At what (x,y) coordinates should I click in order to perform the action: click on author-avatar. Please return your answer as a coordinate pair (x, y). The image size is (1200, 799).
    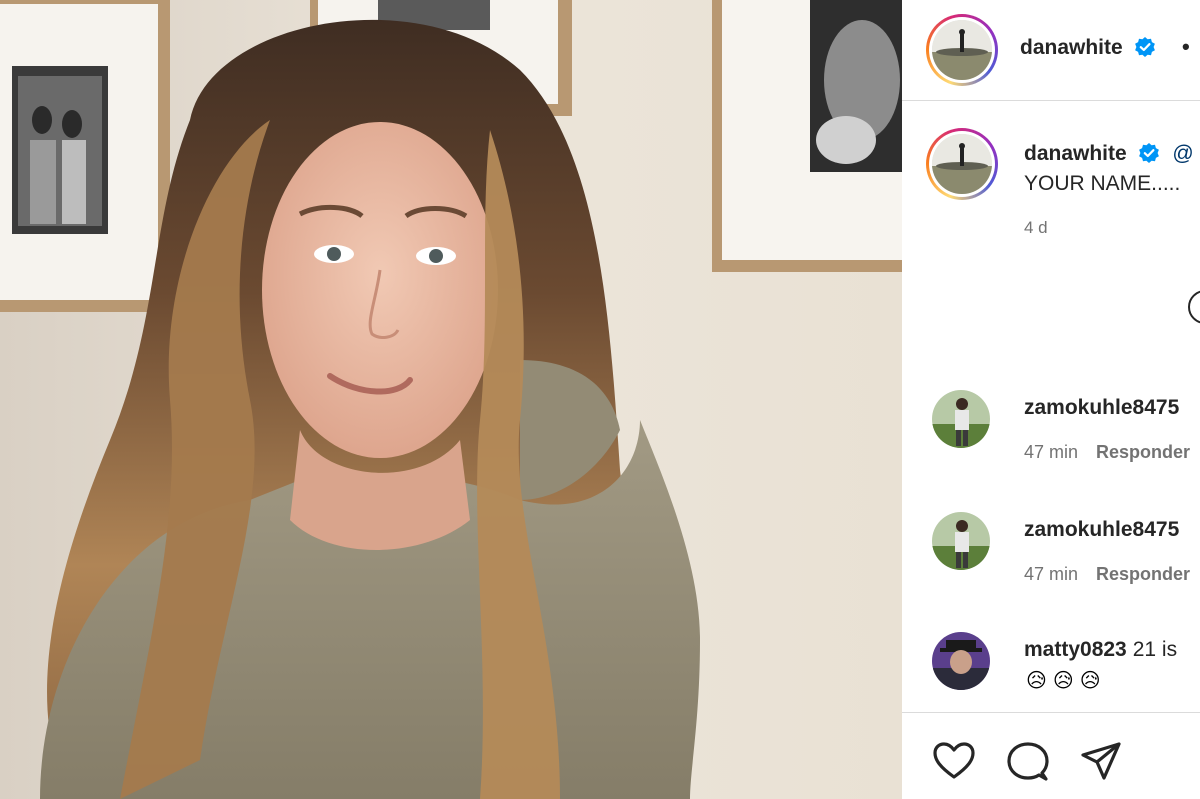
    Looking at the image, I should click on (962, 50).